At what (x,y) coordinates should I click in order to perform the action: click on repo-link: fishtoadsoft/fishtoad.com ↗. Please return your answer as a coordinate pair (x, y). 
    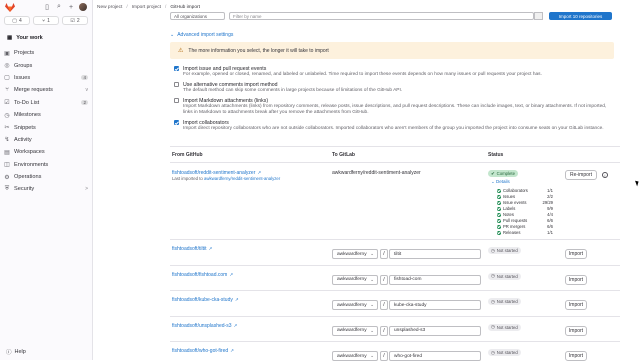
    Looking at the image, I should click on (202, 275).